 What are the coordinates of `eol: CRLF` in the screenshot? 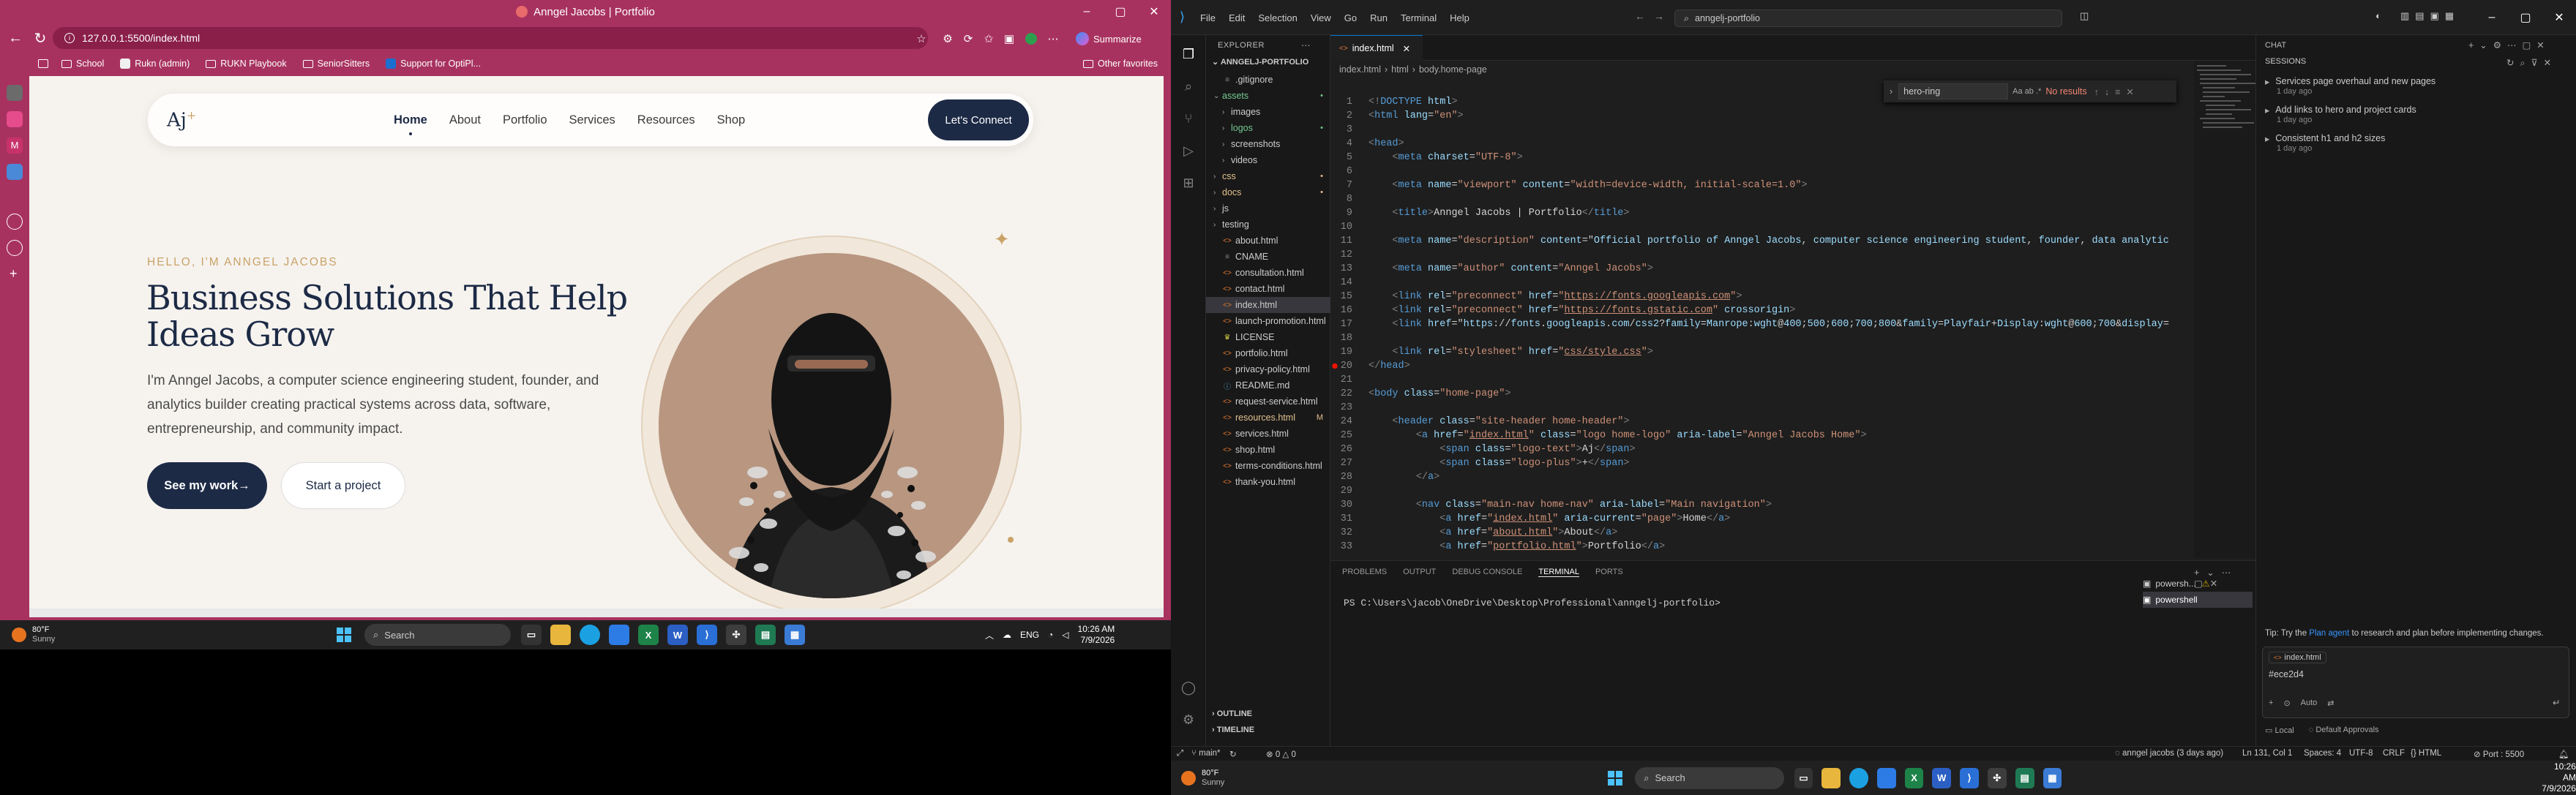 It's located at (2394, 753).